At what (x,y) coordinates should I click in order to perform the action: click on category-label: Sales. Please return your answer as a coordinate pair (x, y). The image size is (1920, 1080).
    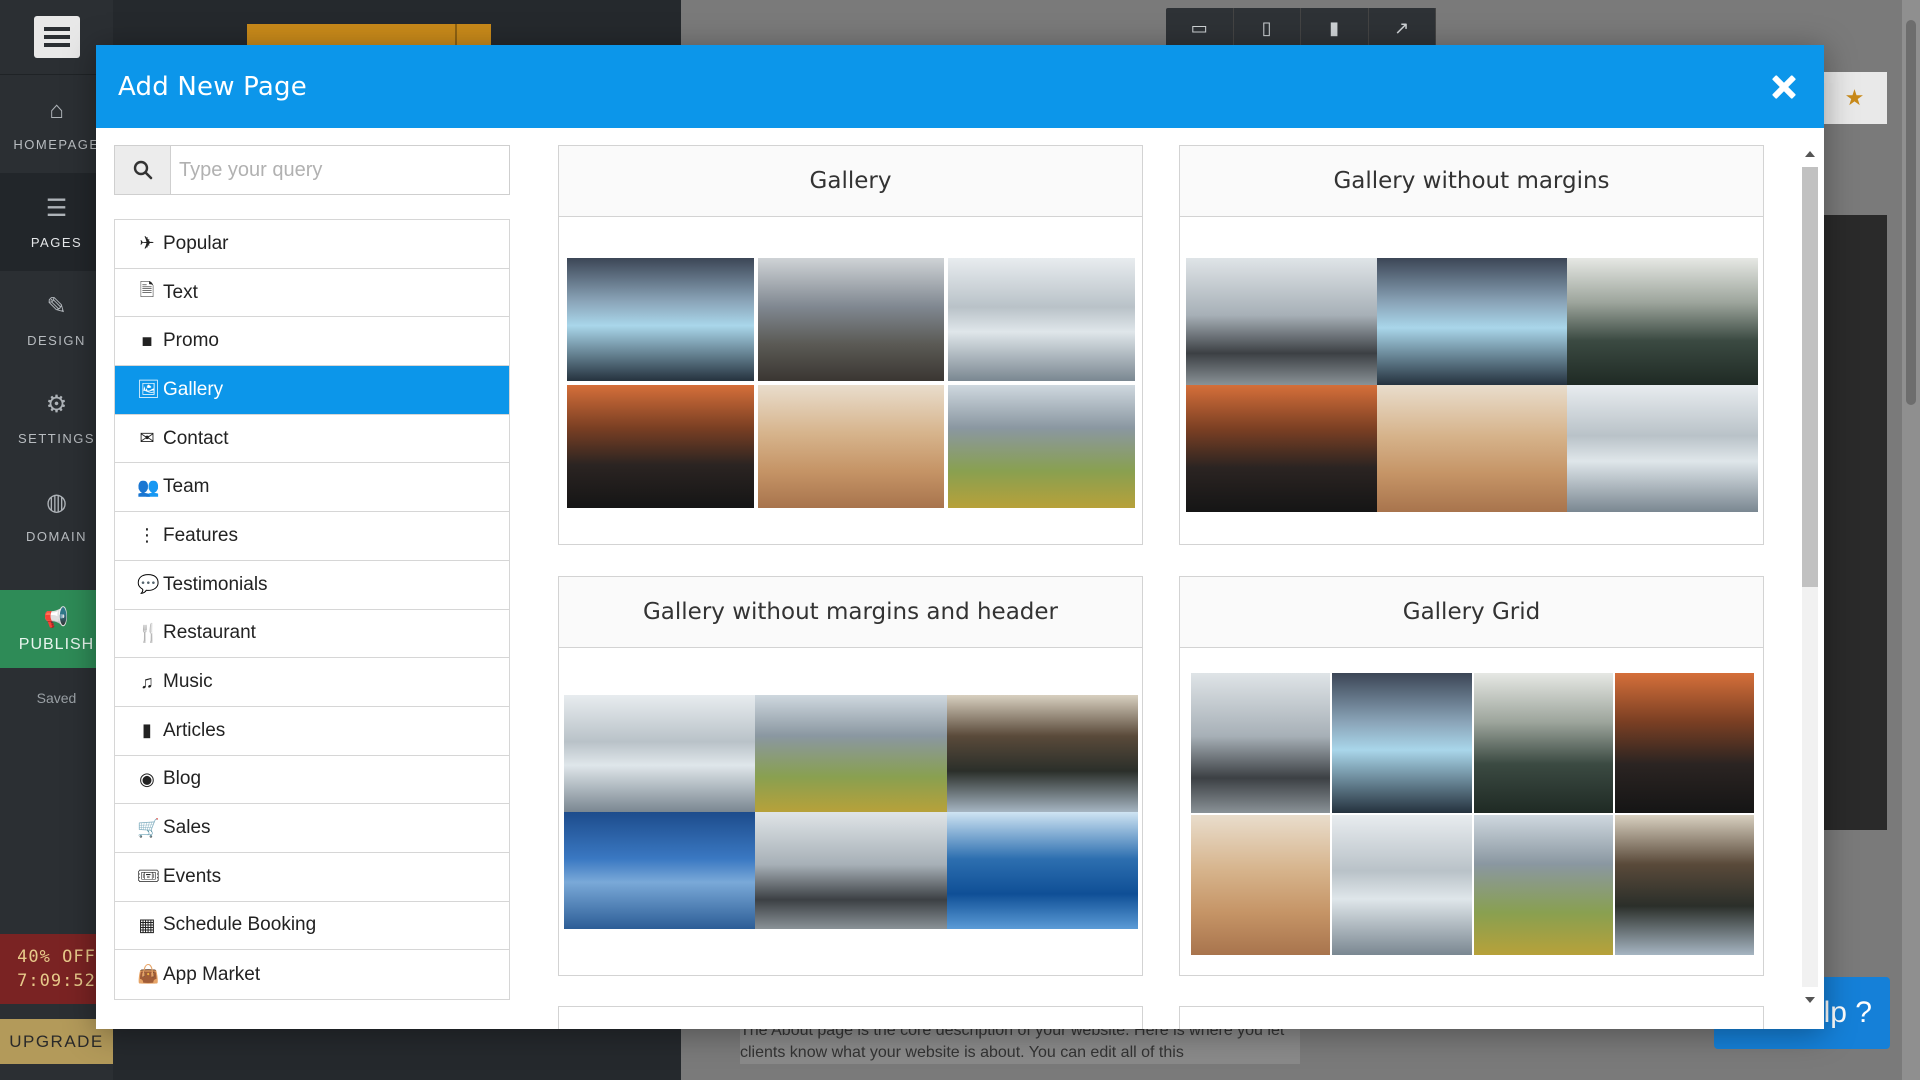
    Looking at the image, I should click on (187, 828).